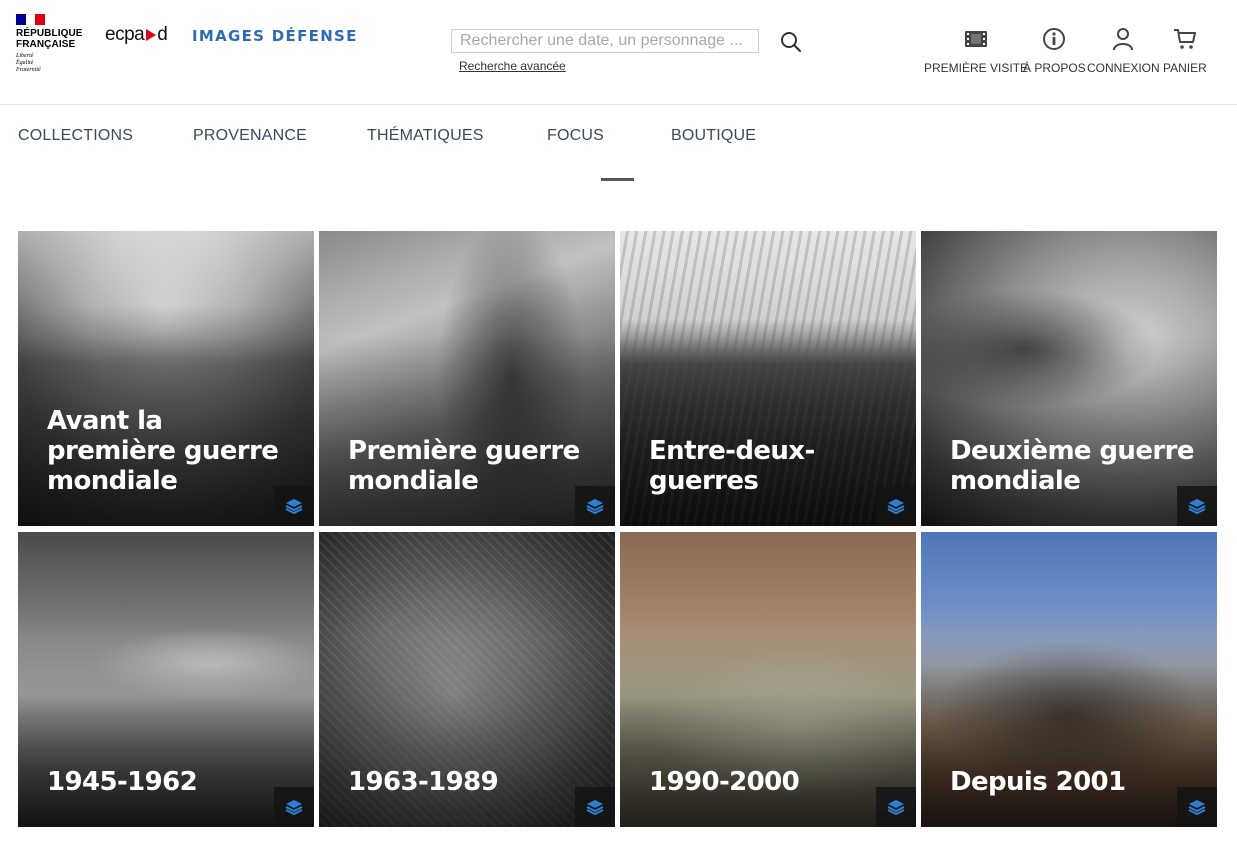 This screenshot has width=1237, height=844. I want to click on nav-provenance: PROVENANCE, so click(250, 136).